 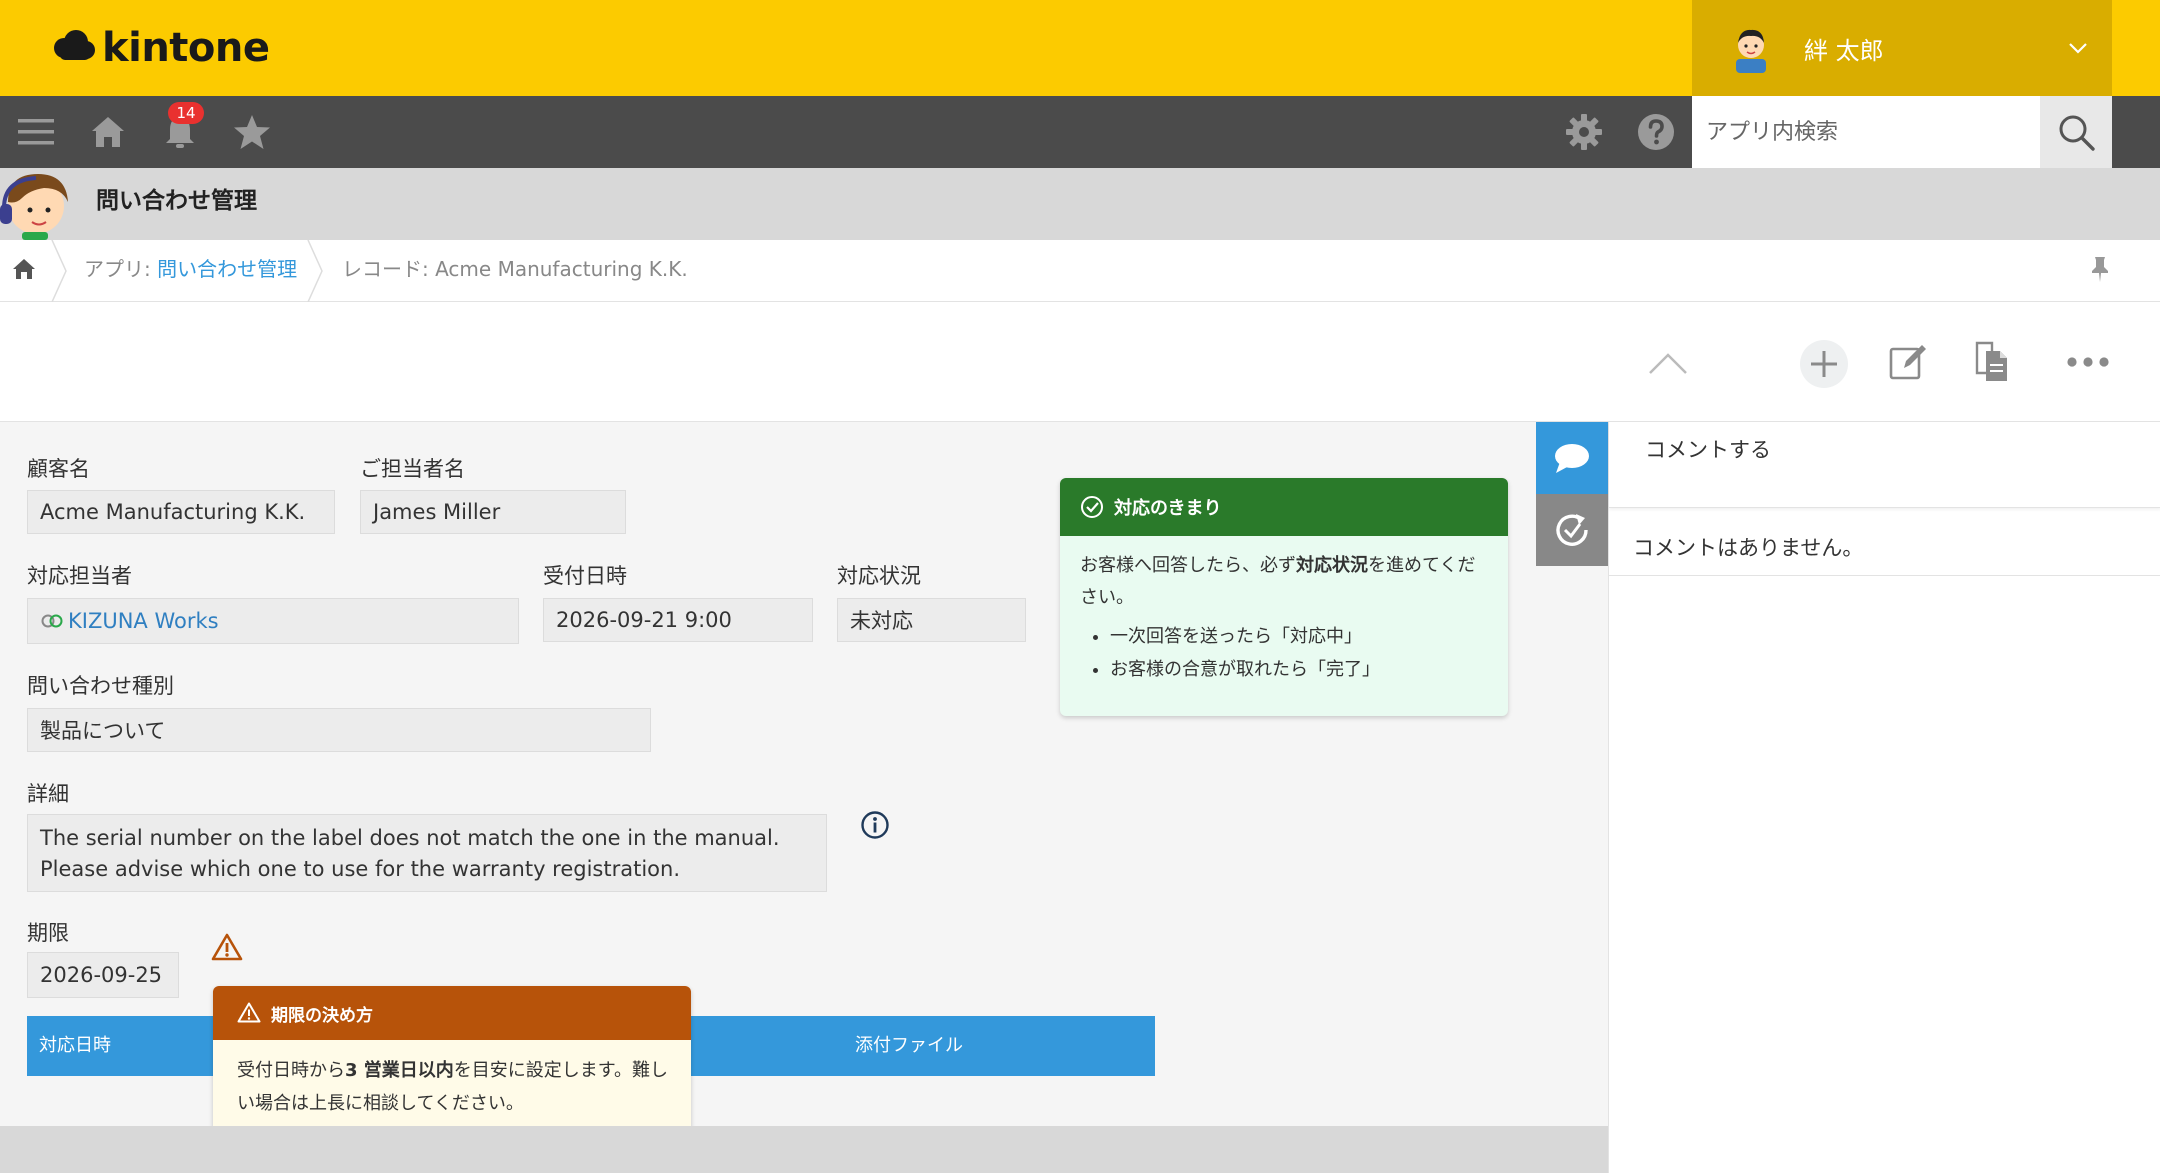 I want to click on column-response-date: 対応日時, so click(x=75, y=1045).